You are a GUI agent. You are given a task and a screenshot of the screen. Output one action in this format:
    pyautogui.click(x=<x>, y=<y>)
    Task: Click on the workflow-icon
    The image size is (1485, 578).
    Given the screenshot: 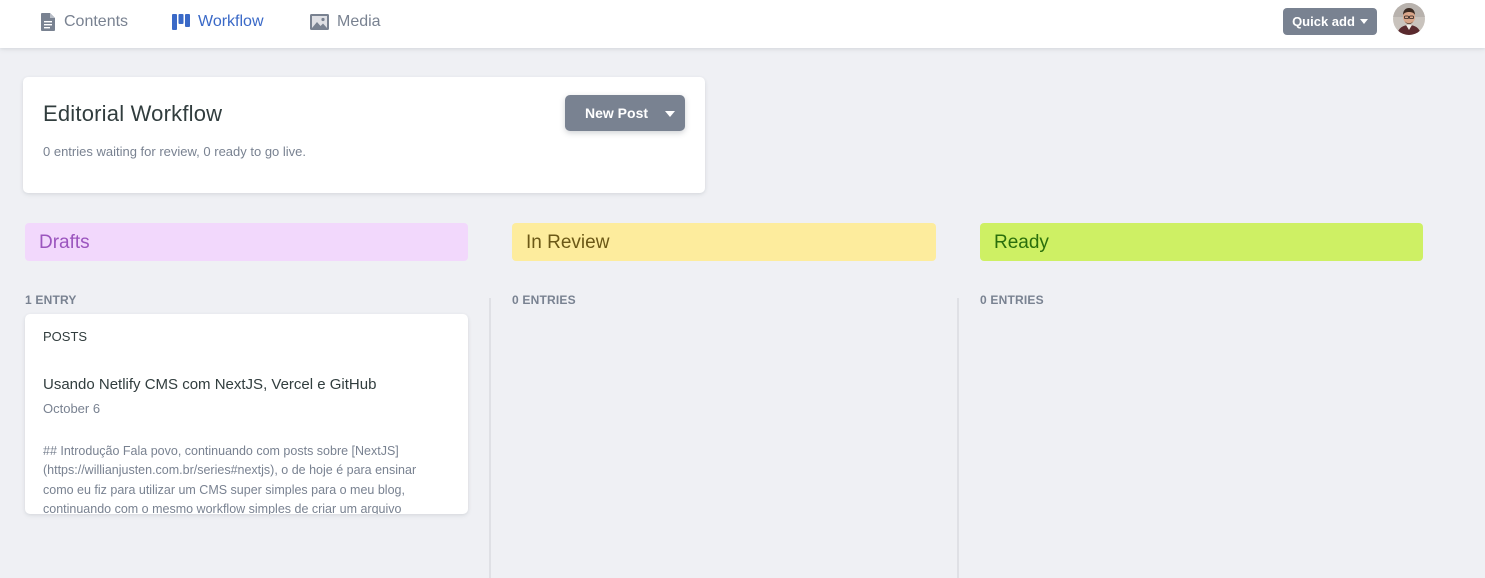 What is the action you would take?
    pyautogui.click(x=181, y=22)
    